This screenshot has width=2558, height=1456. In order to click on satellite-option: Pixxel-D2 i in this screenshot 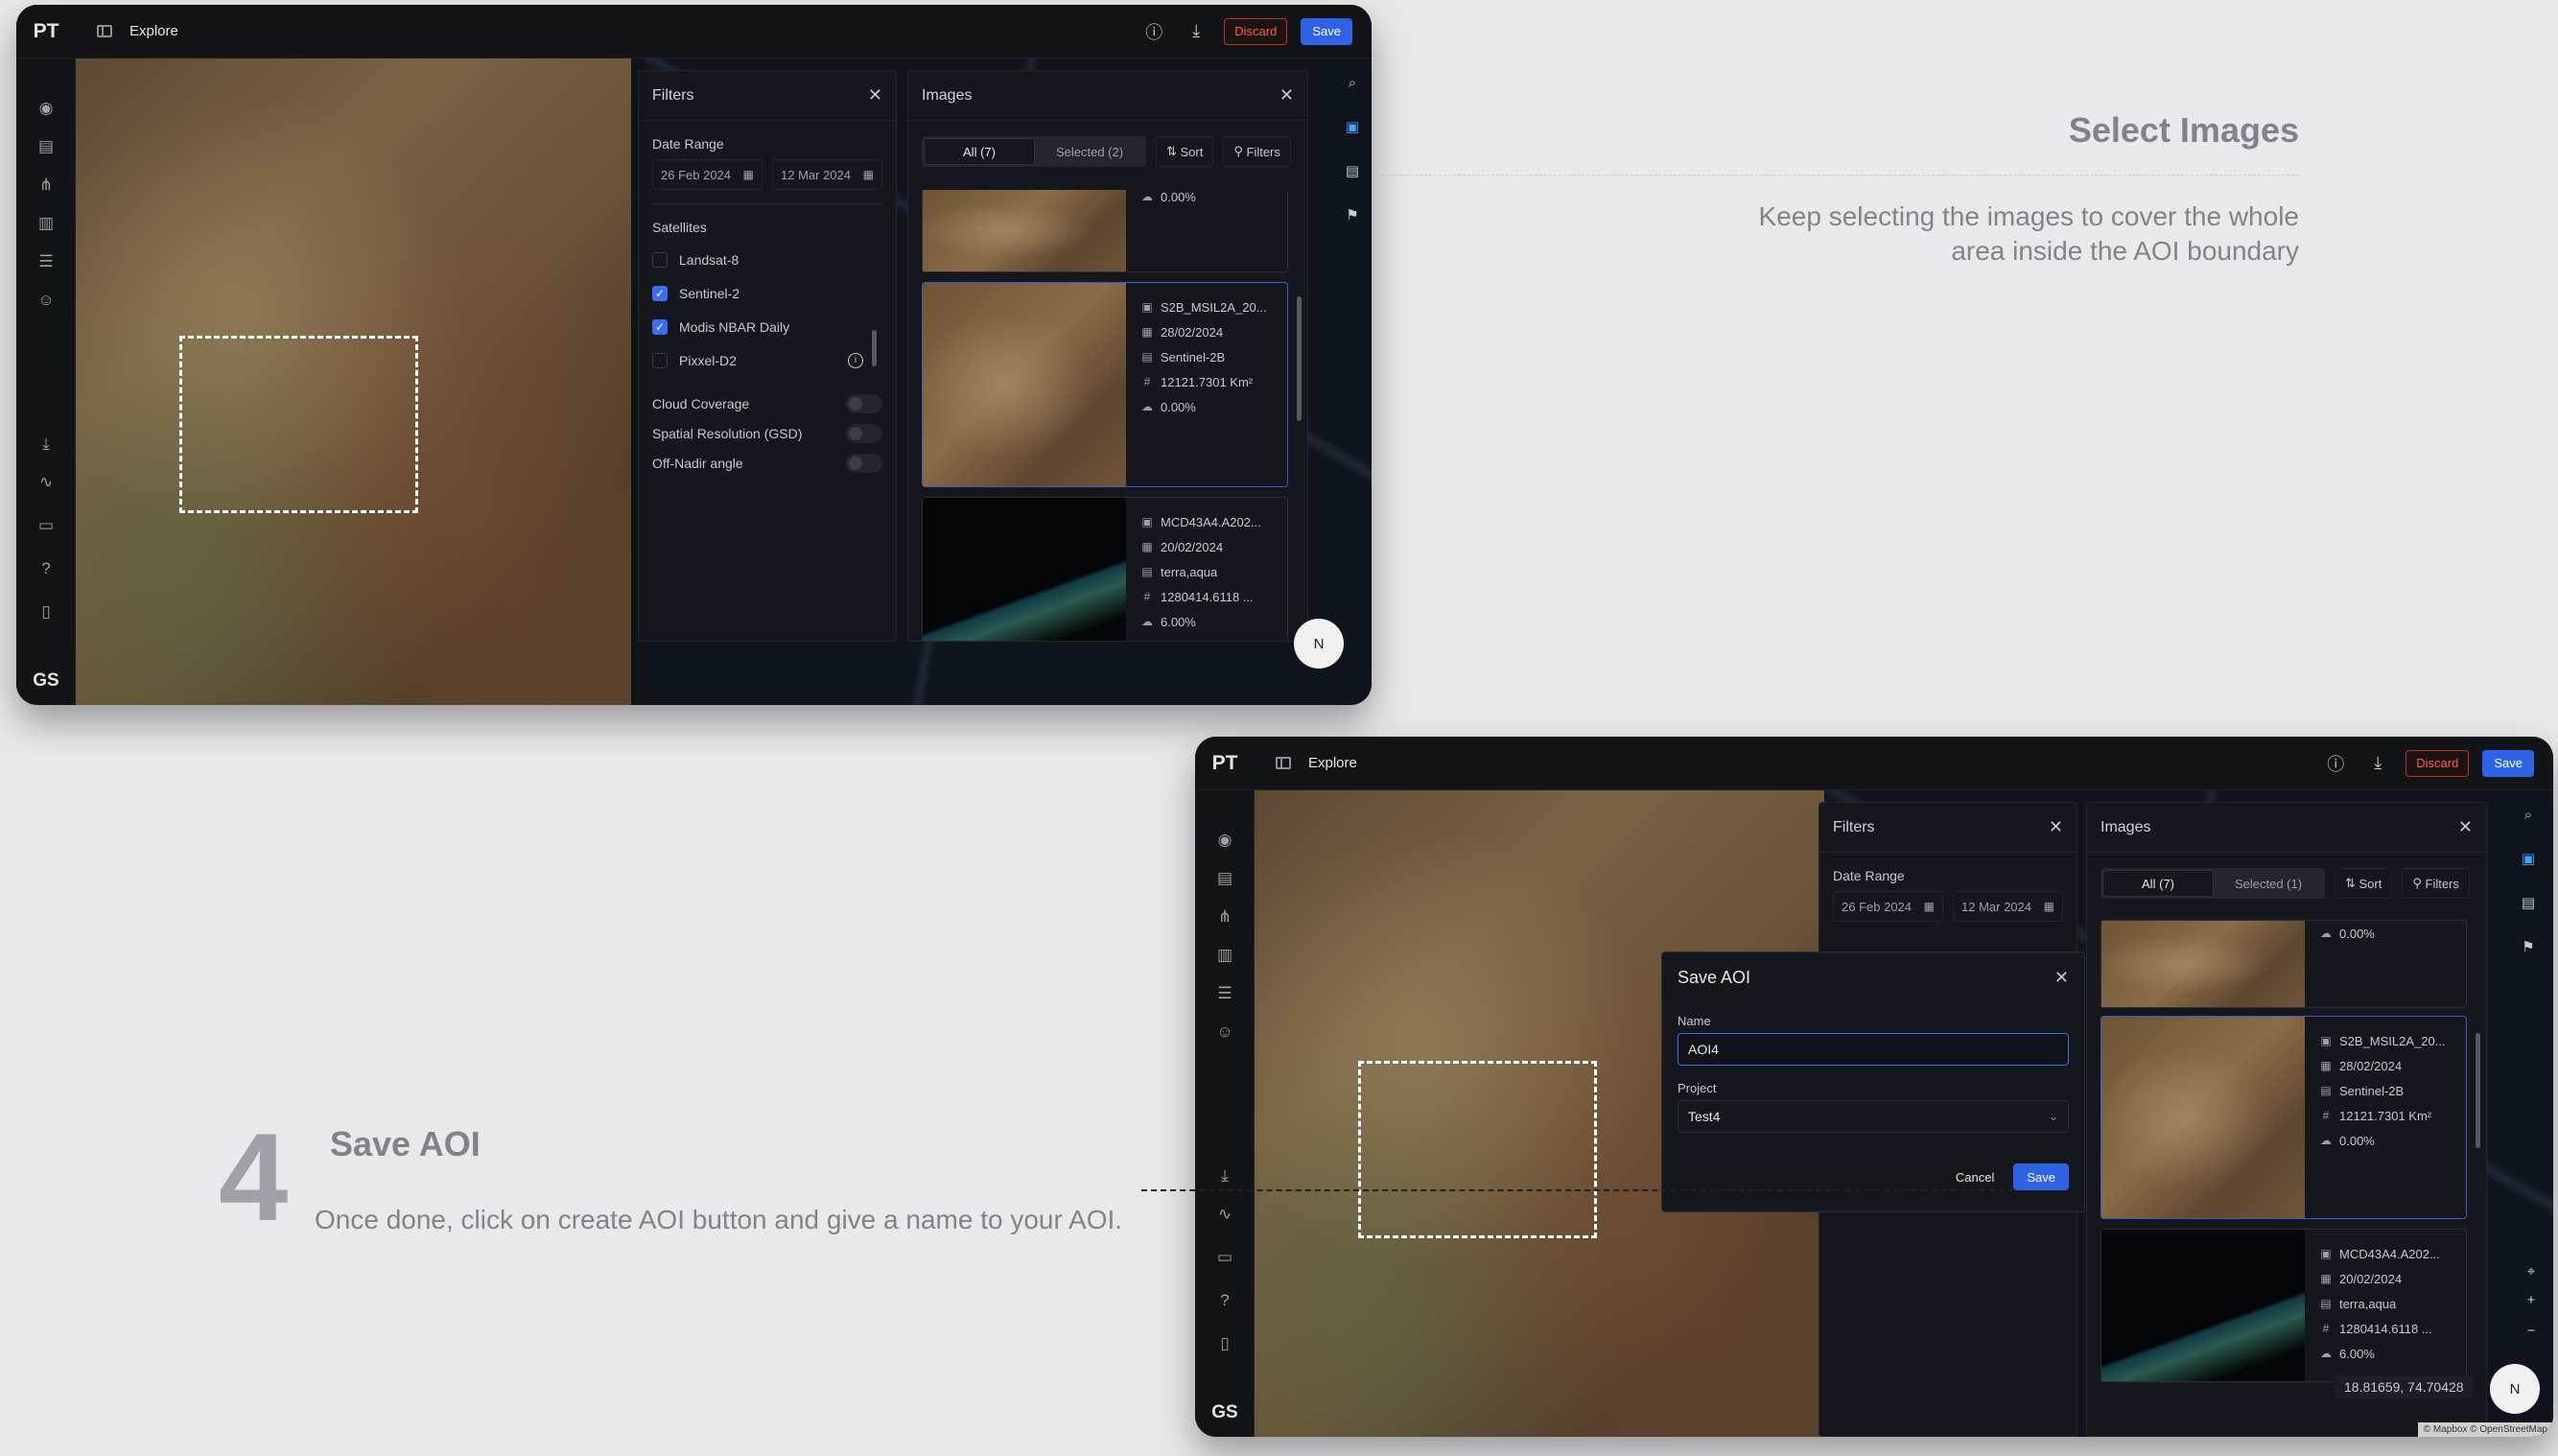, I will do `click(767, 360)`.